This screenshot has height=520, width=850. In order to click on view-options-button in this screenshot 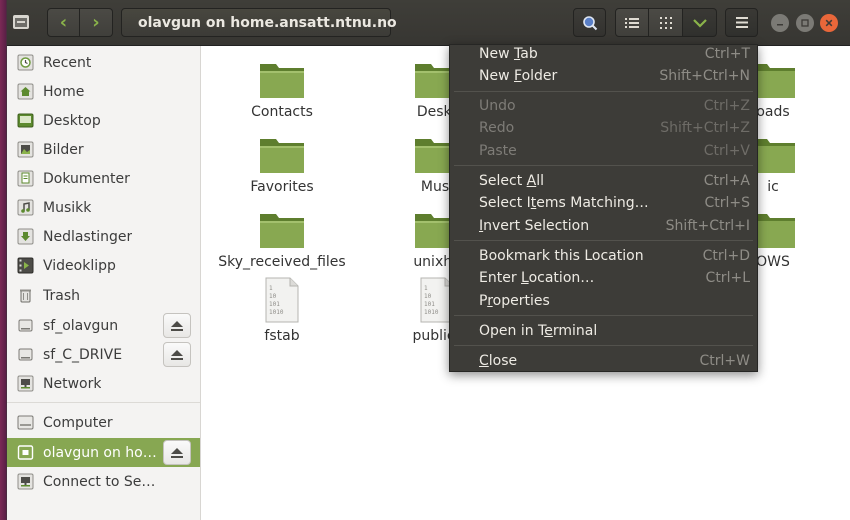, I will do `click(700, 22)`.